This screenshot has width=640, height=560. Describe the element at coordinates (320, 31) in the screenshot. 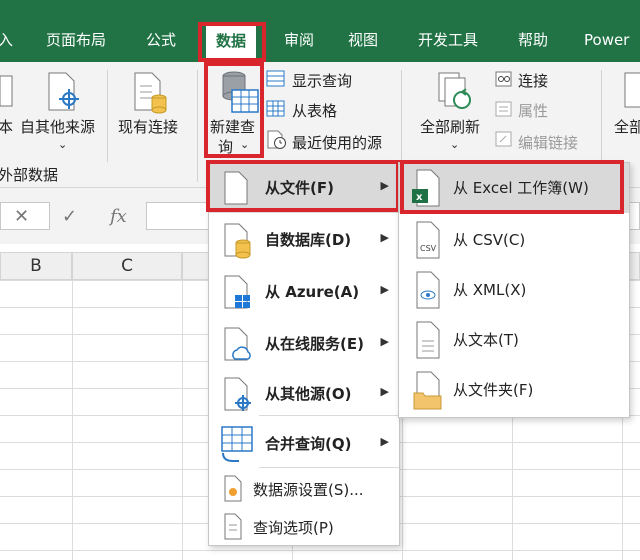

I see `ribbon-tab-bar: 入 页面布局 公式 数据 审阅 视图 开发工具 帮助 Power` at that location.